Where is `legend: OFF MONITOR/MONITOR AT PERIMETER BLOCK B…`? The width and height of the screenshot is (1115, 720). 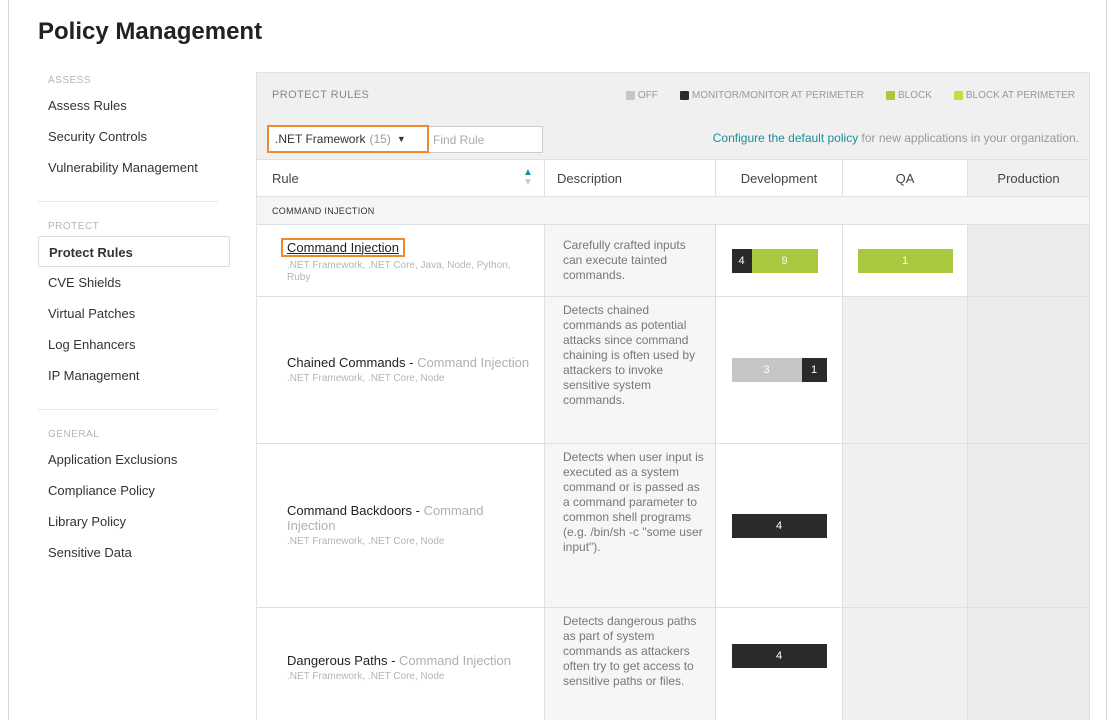
legend: OFF MONITOR/MONITOR AT PERIMETER BLOCK B… is located at coordinates (850, 95).